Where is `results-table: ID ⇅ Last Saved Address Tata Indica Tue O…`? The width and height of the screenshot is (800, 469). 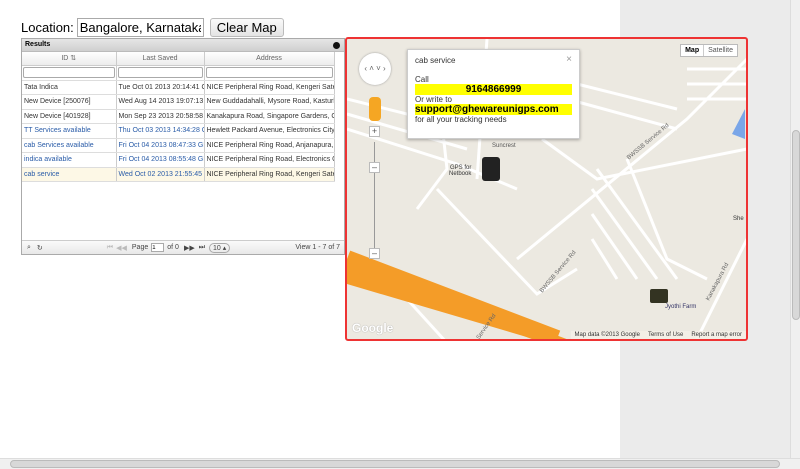 results-table: ID ⇅ Last Saved Address Tata Indica Tue O… is located at coordinates (178, 117).